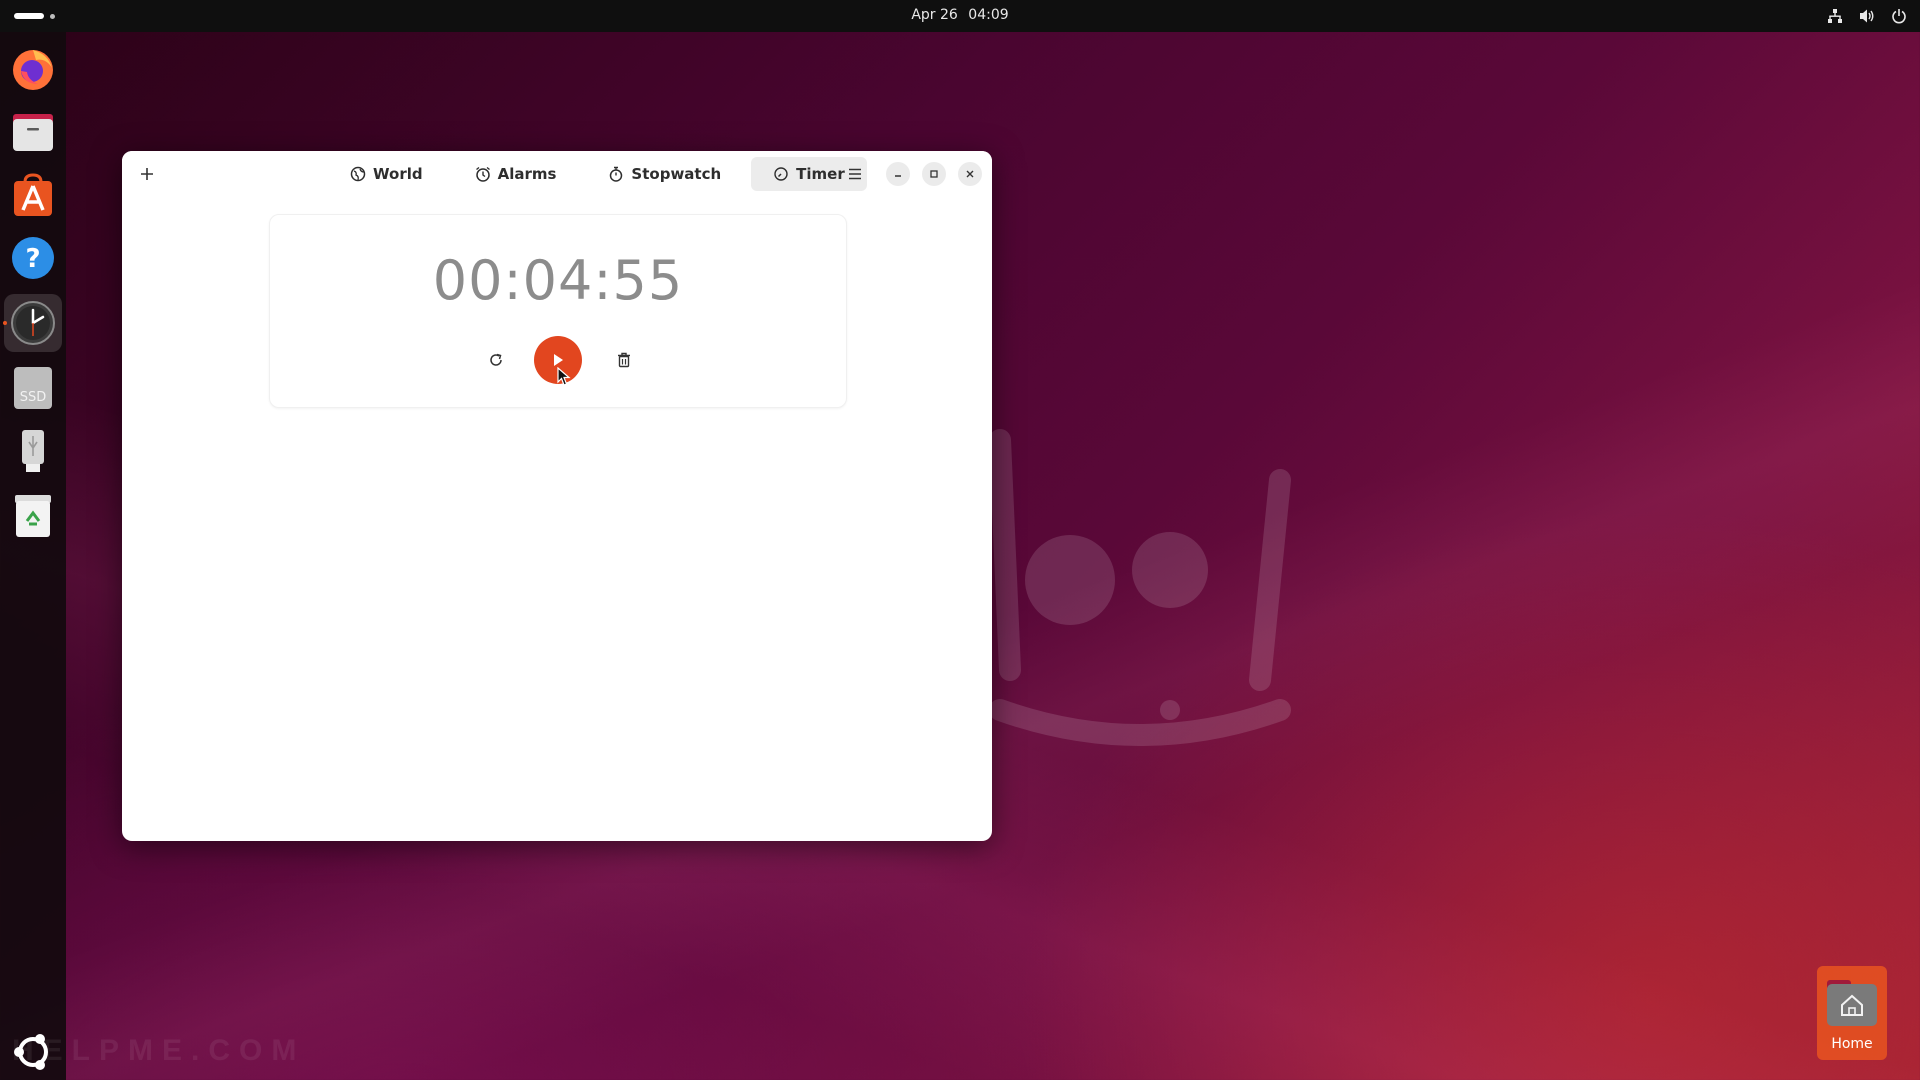 The width and height of the screenshot is (1920, 1080). Describe the element at coordinates (564, 376) in the screenshot. I see `mouse-pointer-icon` at that location.